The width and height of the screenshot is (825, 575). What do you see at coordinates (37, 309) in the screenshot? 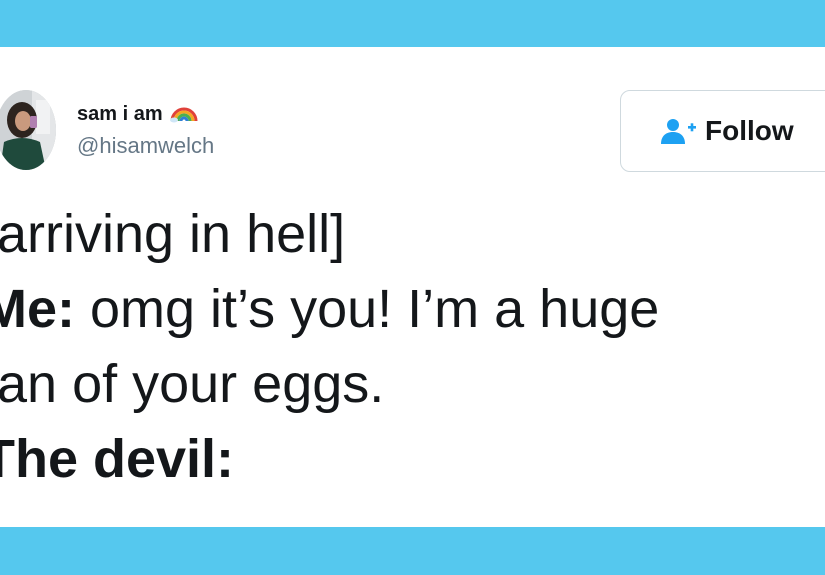
I see `speaker-me: Me:` at bounding box center [37, 309].